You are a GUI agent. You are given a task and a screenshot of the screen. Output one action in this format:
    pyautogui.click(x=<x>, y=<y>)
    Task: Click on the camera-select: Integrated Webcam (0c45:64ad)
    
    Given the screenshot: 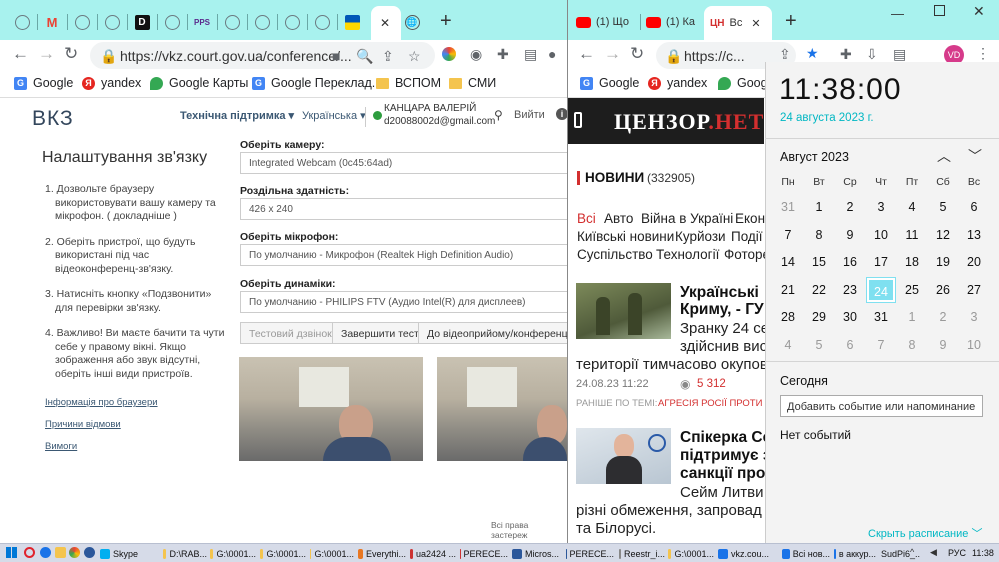 What is the action you would take?
    pyautogui.click(x=403, y=163)
    